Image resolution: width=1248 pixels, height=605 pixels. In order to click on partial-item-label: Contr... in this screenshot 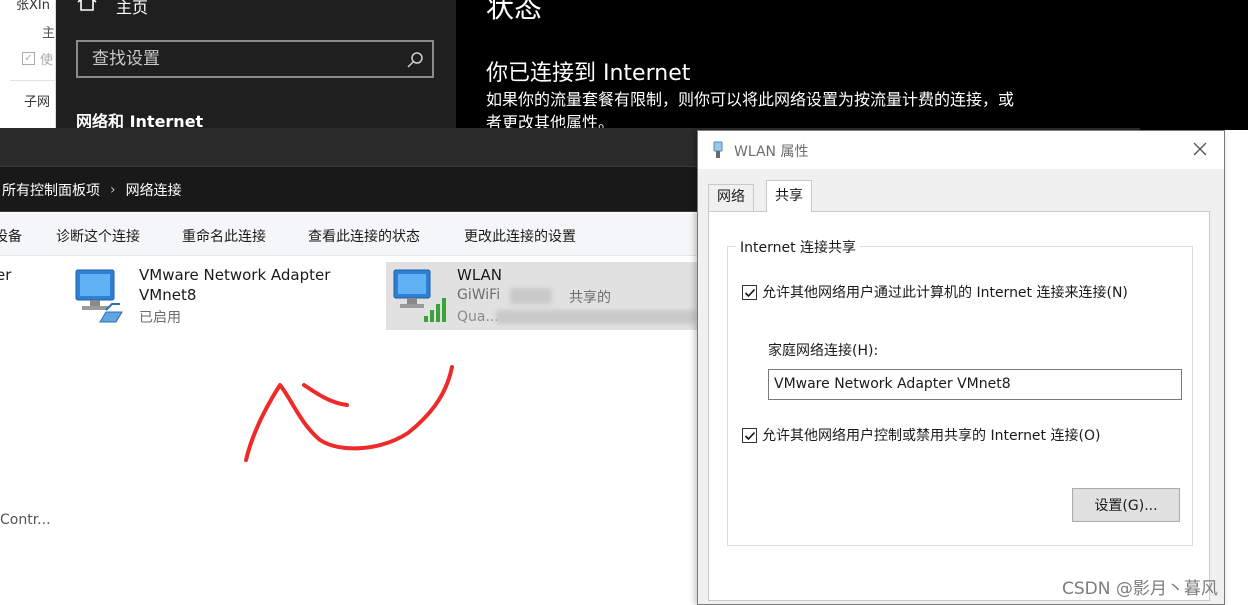, I will do `click(25, 520)`.